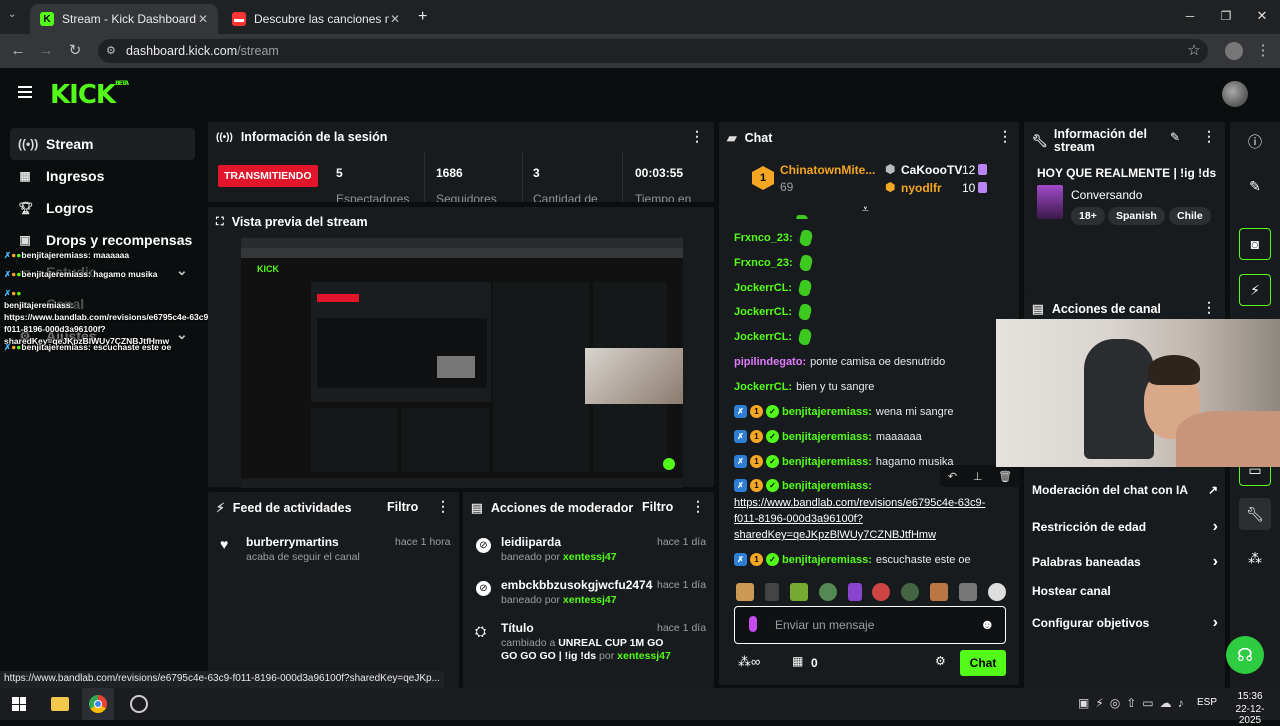 Image resolution: width=1280 pixels, height=726 pixels. I want to click on clock: 15:36 22-12-2025, so click(1250, 708).